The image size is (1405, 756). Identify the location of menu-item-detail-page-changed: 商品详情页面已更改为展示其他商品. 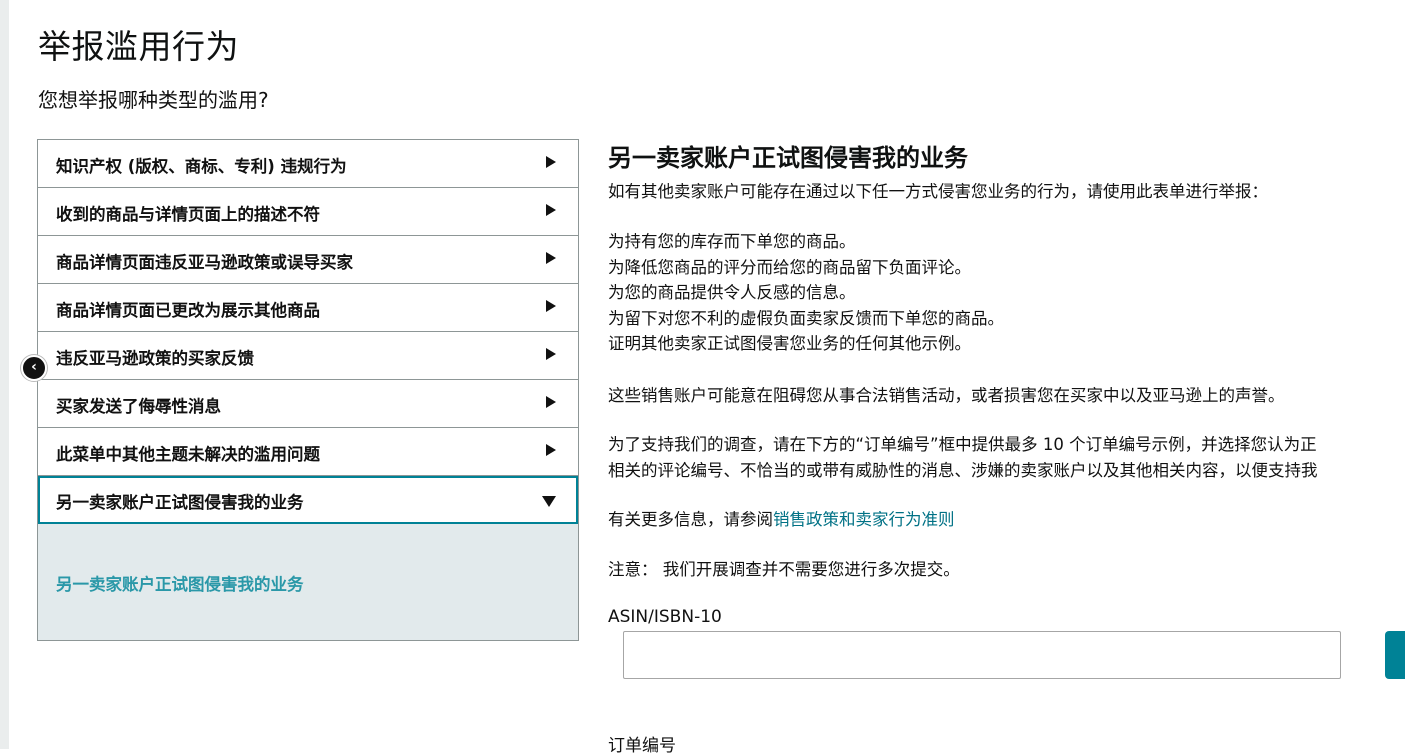
(308, 308).